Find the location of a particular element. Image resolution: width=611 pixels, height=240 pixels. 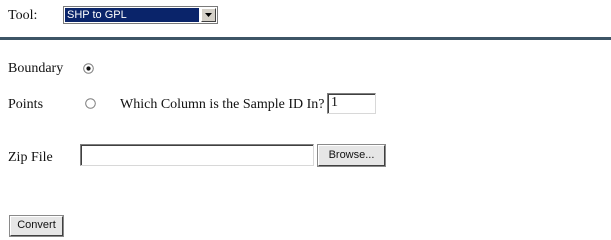

sample-id-question: Which Column is the Sample ID In? is located at coordinates (222, 104).